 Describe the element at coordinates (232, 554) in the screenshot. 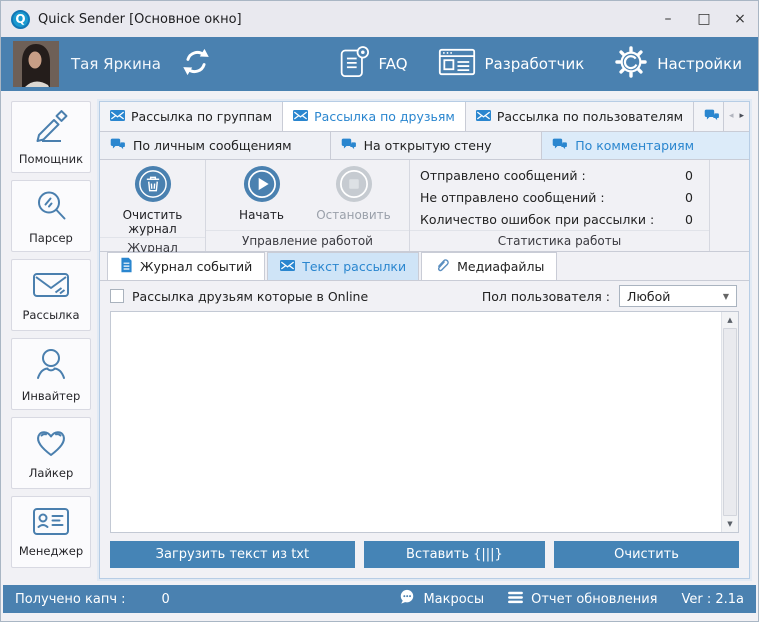

I see `load-text-from-txt-button: Загрузить текст из txt` at that location.